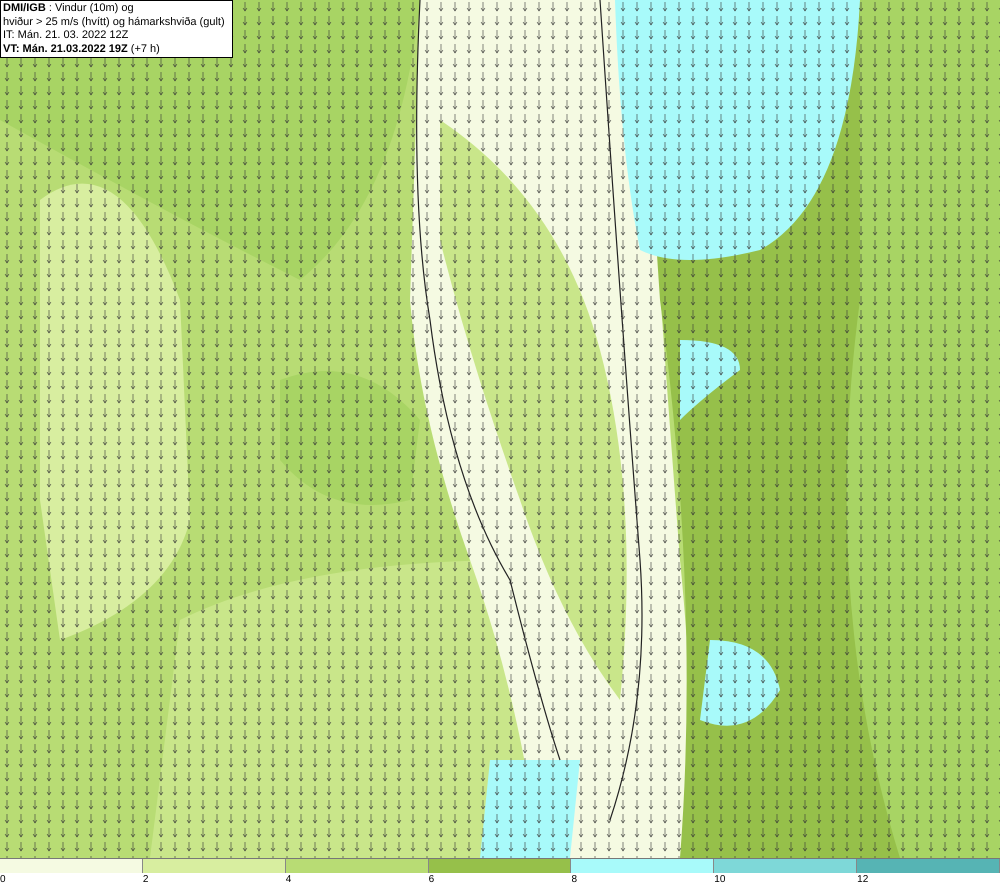 The width and height of the screenshot is (1000, 887). I want to click on title-line: DMI/IGB : Vindur (10m) og, so click(69, 9).